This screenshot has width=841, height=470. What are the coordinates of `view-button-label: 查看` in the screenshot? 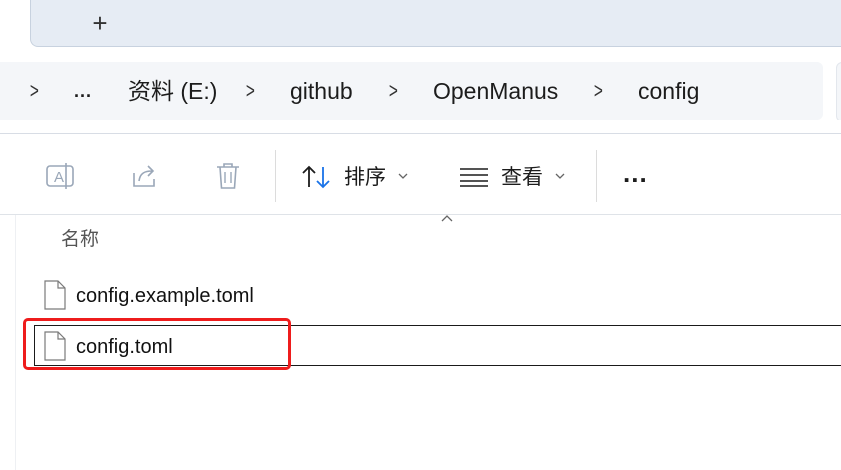 It's located at (522, 178).